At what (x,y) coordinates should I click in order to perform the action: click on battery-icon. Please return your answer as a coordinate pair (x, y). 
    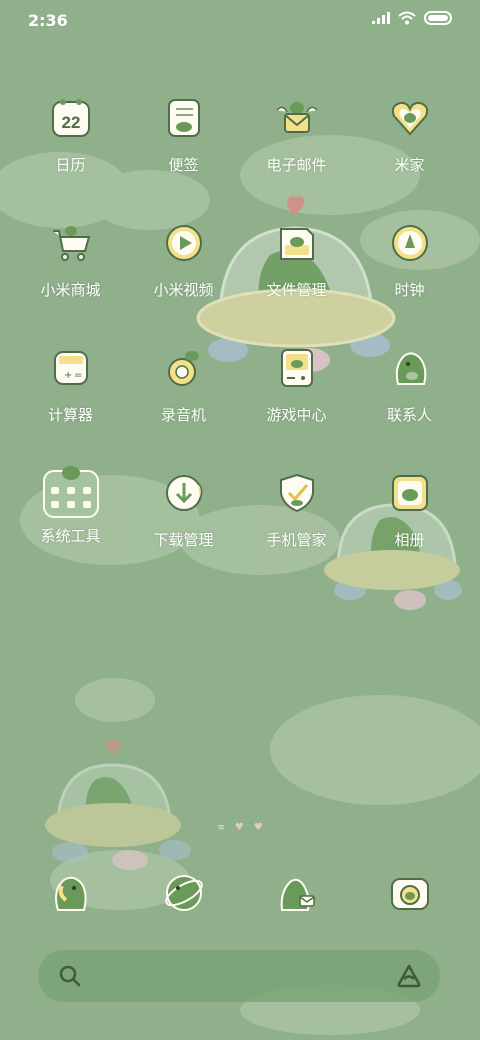
    Looking at the image, I should click on (438, 18).